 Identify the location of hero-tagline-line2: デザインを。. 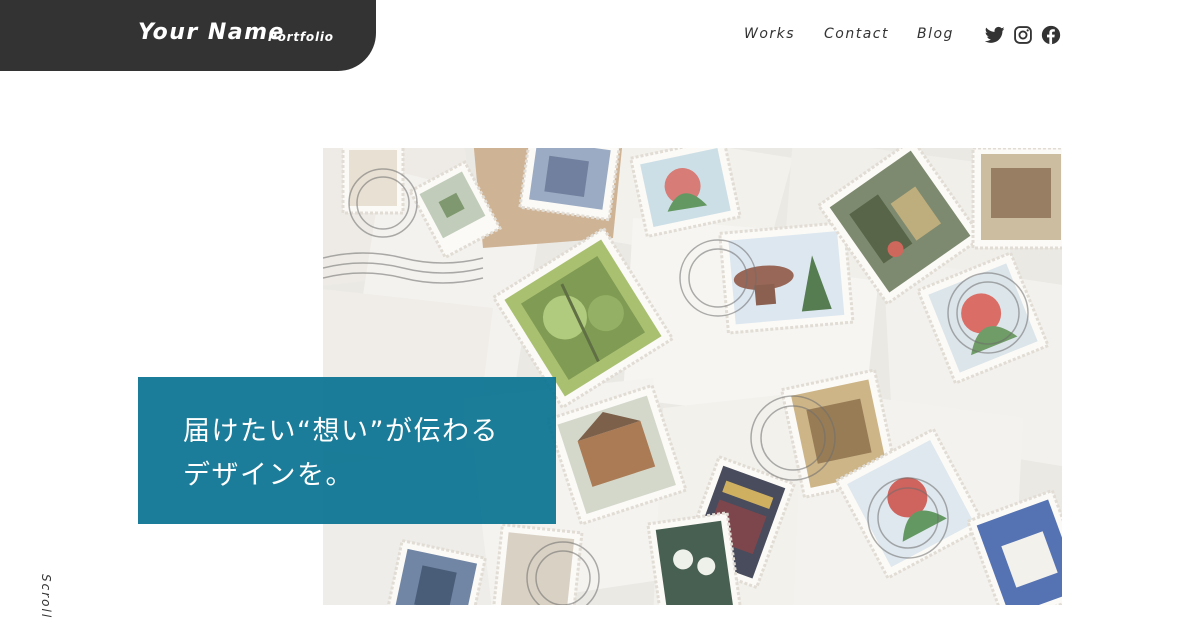
(268, 475).